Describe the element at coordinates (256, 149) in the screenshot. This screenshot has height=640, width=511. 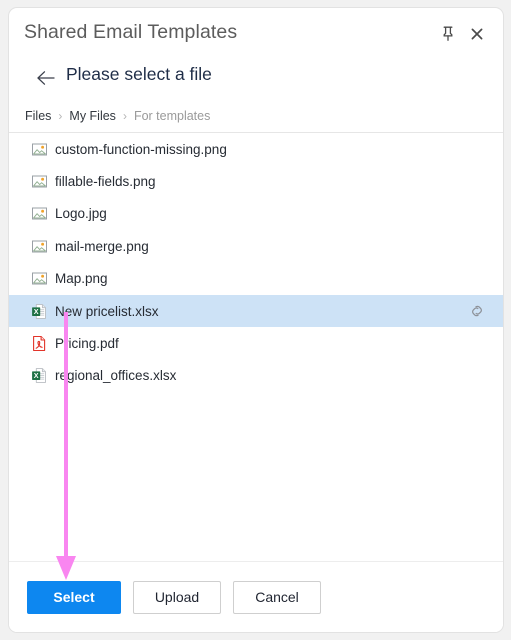
I see `file-row: custom-function-missing.png` at that location.